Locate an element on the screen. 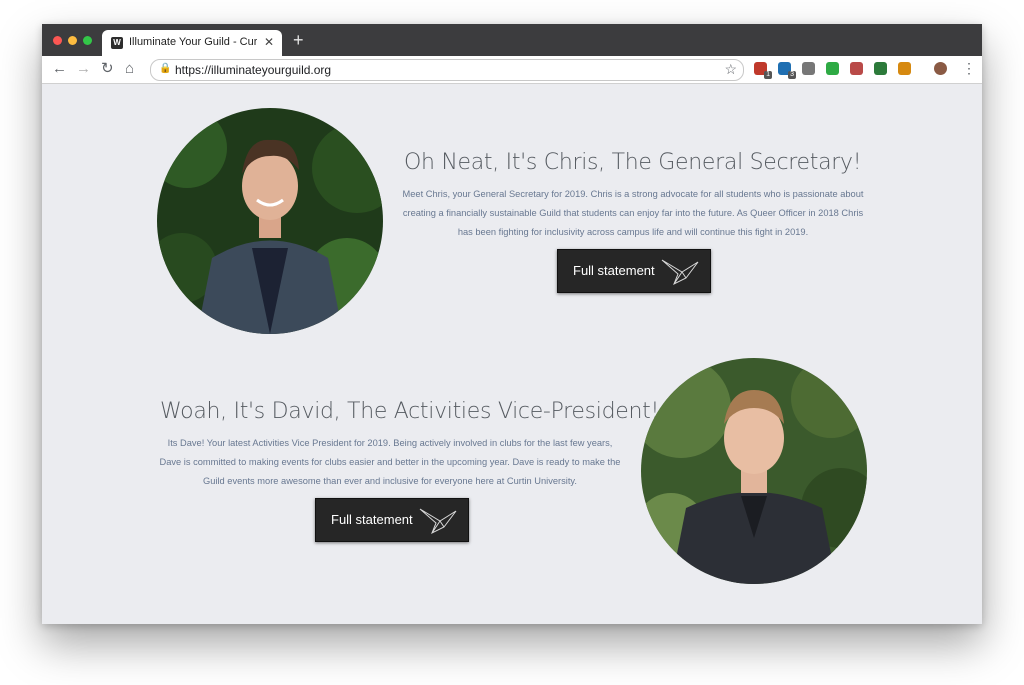  s-extension-icon: 3 is located at coordinates (787, 70).